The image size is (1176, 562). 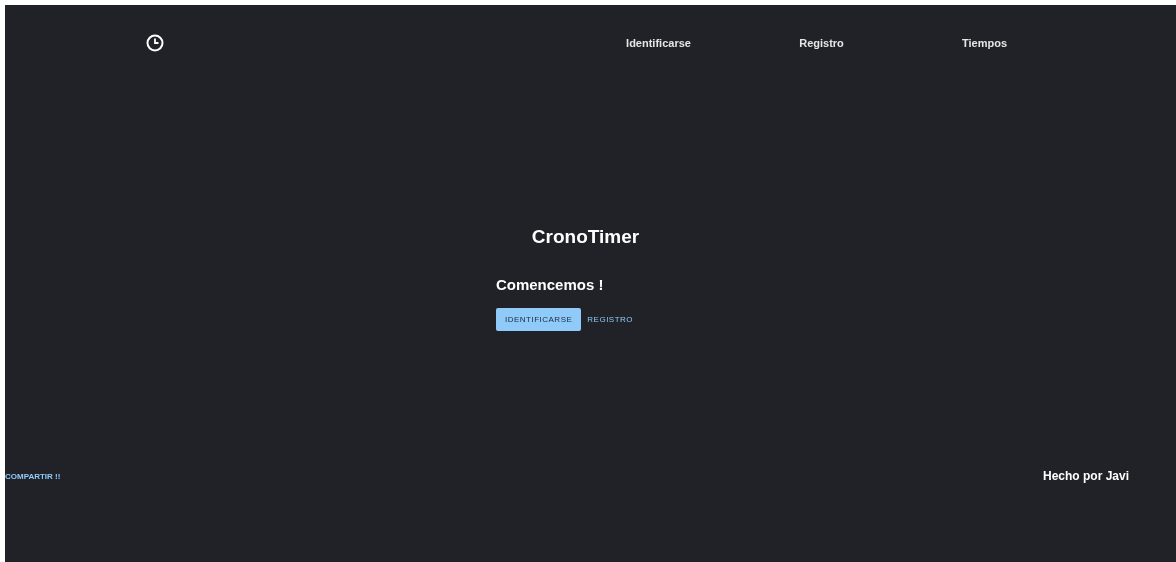 What do you see at coordinates (821, 42) in the screenshot?
I see `nav-link: Registro` at bounding box center [821, 42].